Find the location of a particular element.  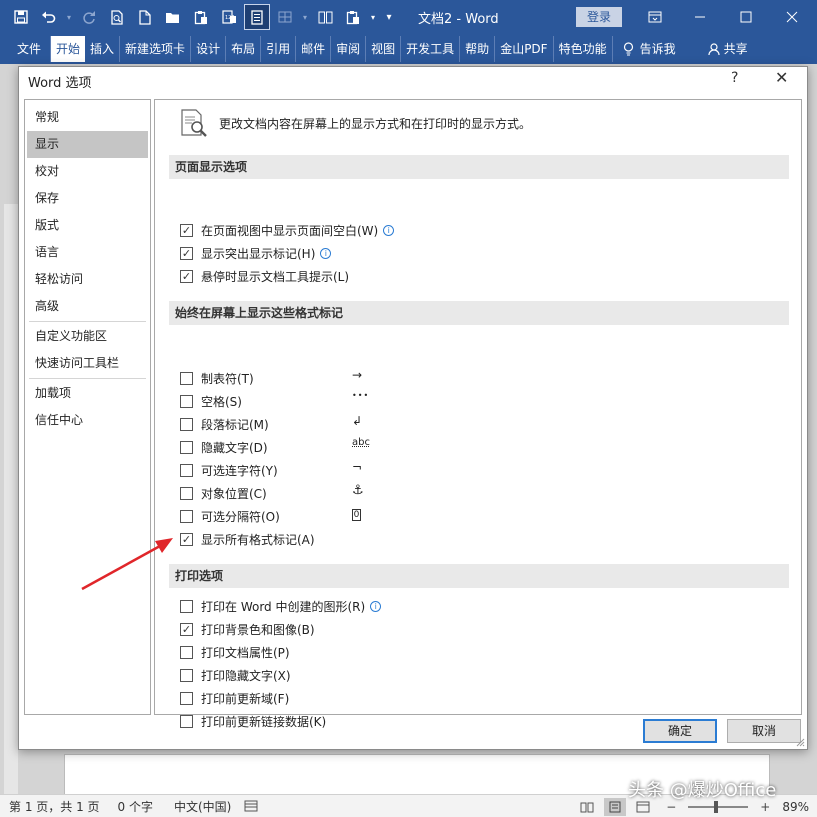

zoom-level: 89% is located at coordinates (795, 807).